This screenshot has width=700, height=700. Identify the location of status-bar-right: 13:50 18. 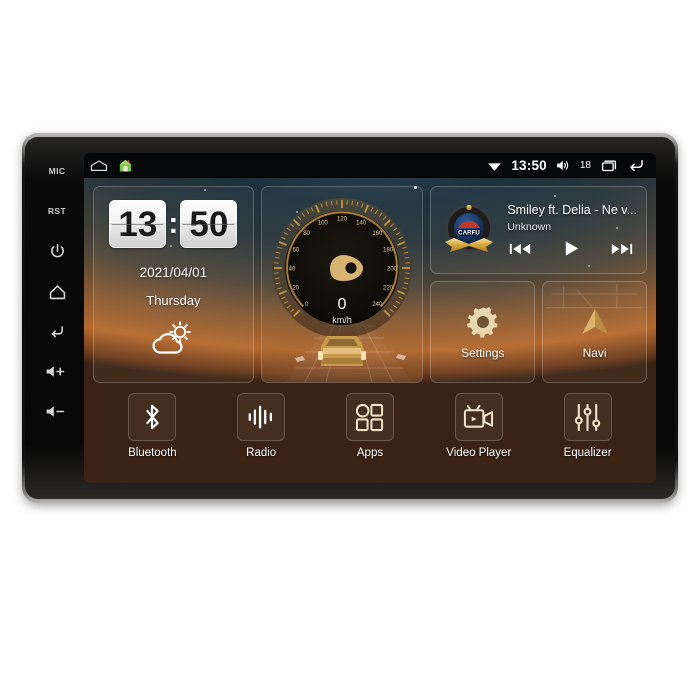
(566, 165).